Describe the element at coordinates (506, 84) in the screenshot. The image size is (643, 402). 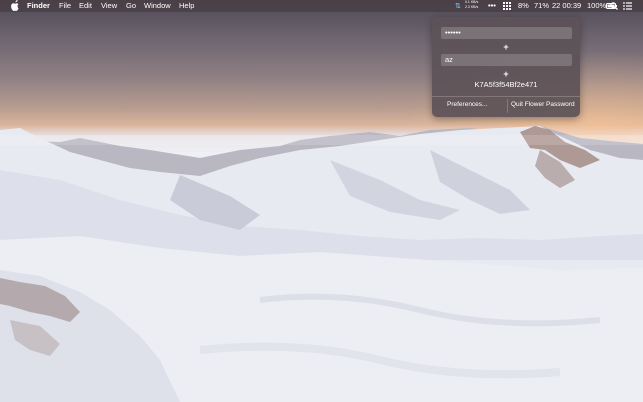
I see `generated-password: K7A5f3f54Bf2e471` at that location.